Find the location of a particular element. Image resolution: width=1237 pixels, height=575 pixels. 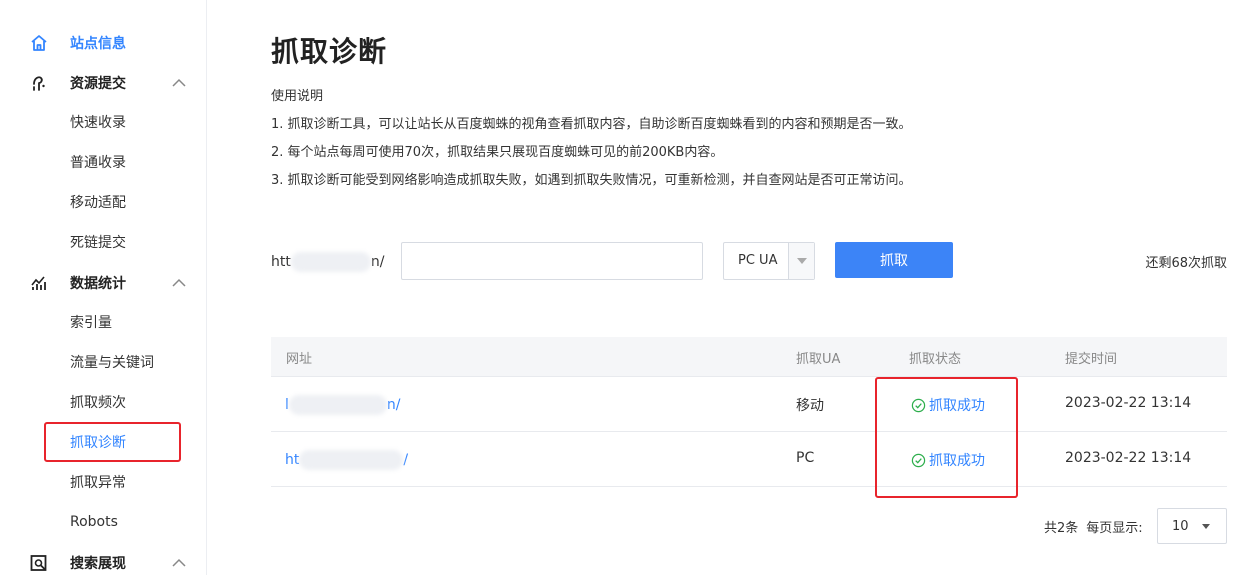

nav-resource-submit: 资源提交 is located at coordinates (103, 83).